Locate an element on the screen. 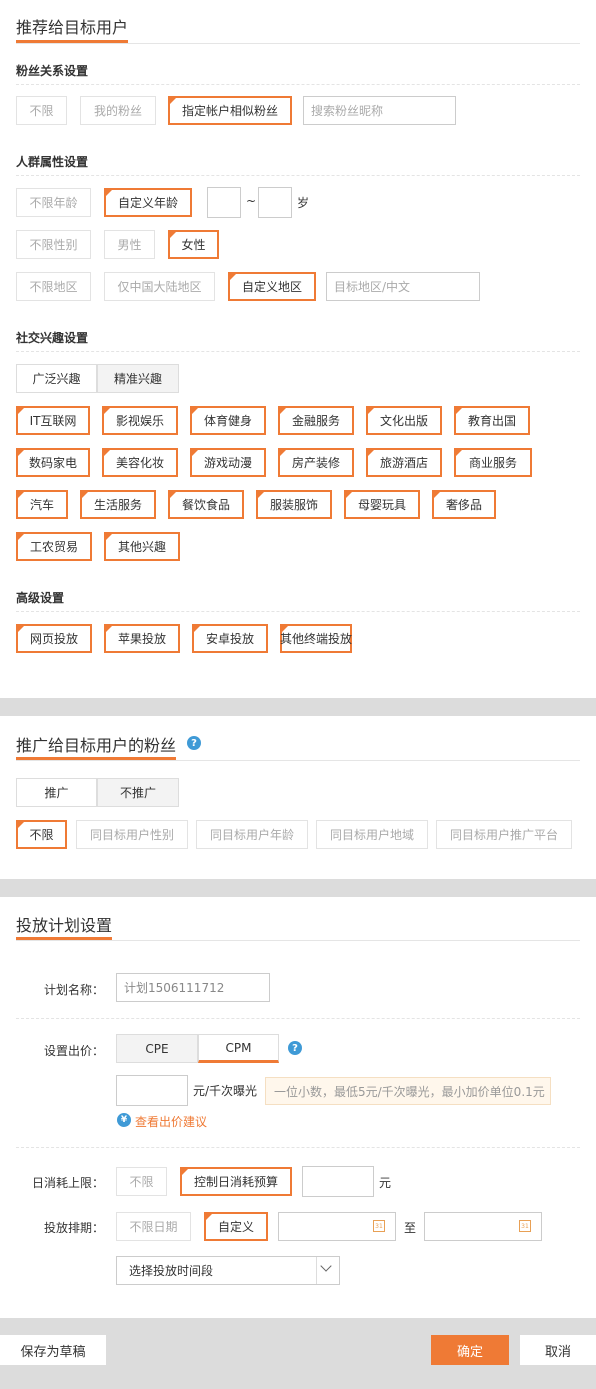 This screenshot has height=1389, width=596. interest-tag: 生活服务 is located at coordinates (118, 504).